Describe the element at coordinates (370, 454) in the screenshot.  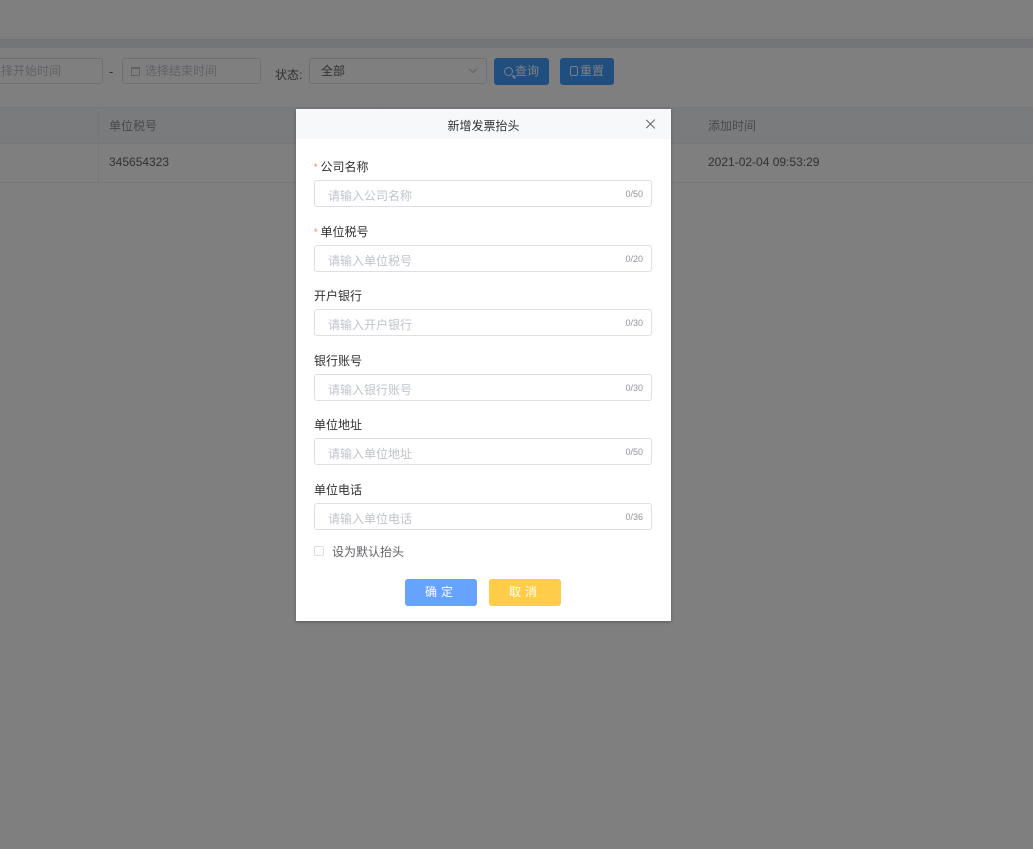
I see `address-placeholder: 请输入单位地址` at that location.